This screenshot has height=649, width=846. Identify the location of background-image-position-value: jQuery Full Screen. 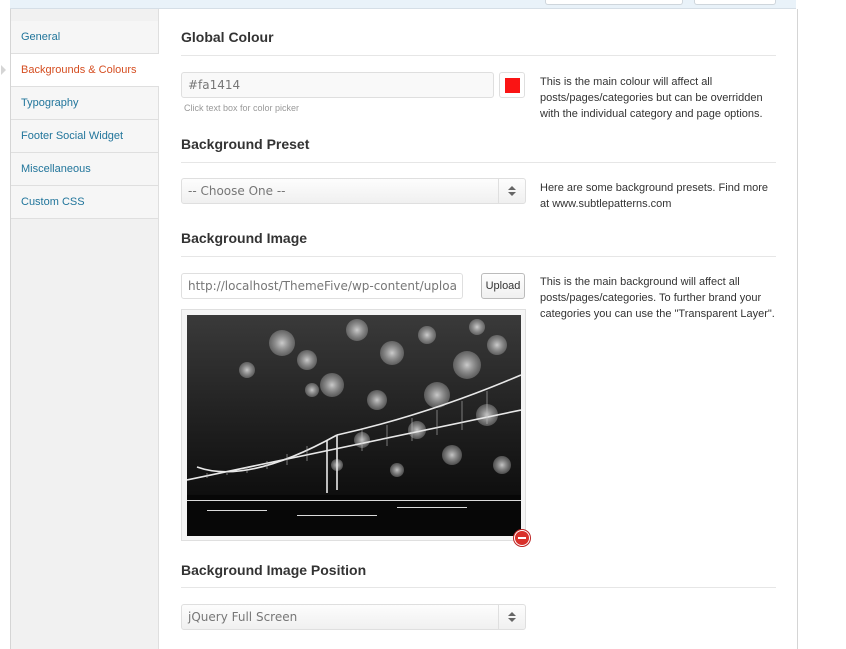
(243, 617).